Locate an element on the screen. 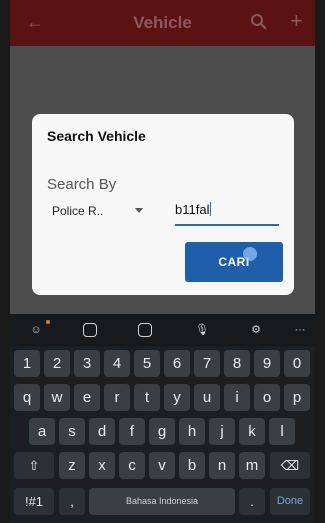 The height and width of the screenshot is (523, 325). key-v: v is located at coordinates (162, 465).